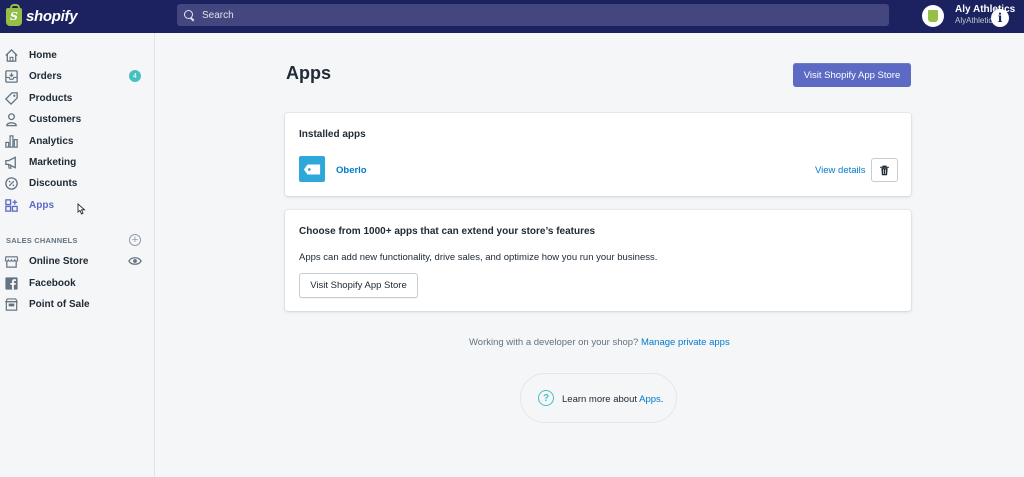 The image size is (1024, 477). I want to click on shopify-bag-icon: S, so click(14, 14).